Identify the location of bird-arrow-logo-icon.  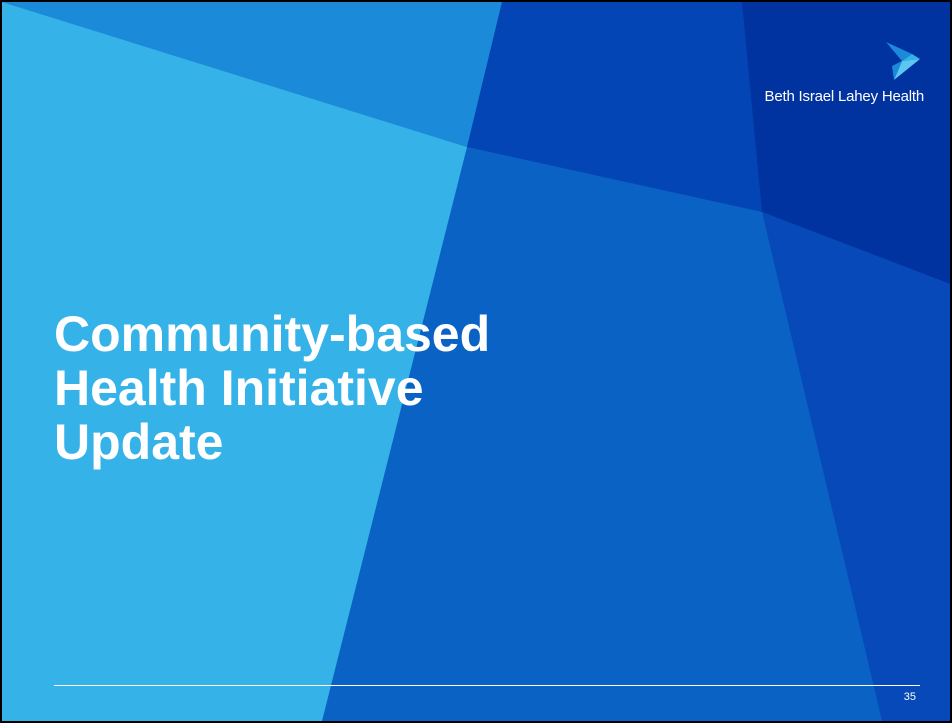
(903, 61).